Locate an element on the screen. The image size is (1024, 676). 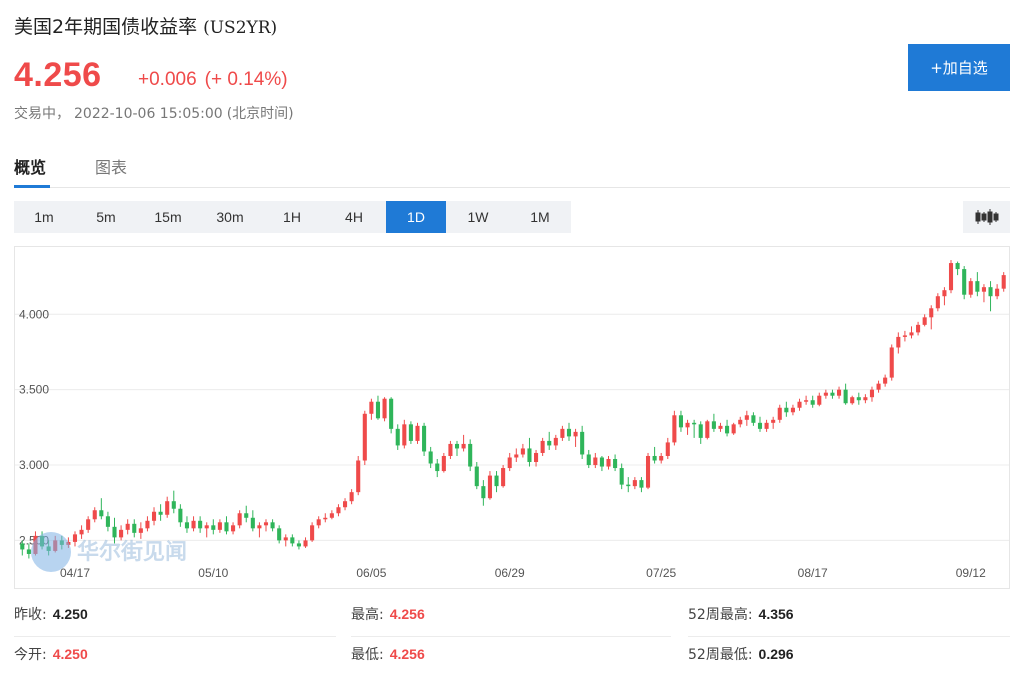
stat-high: 最高: 4.256 is located at coordinates (511, 617).